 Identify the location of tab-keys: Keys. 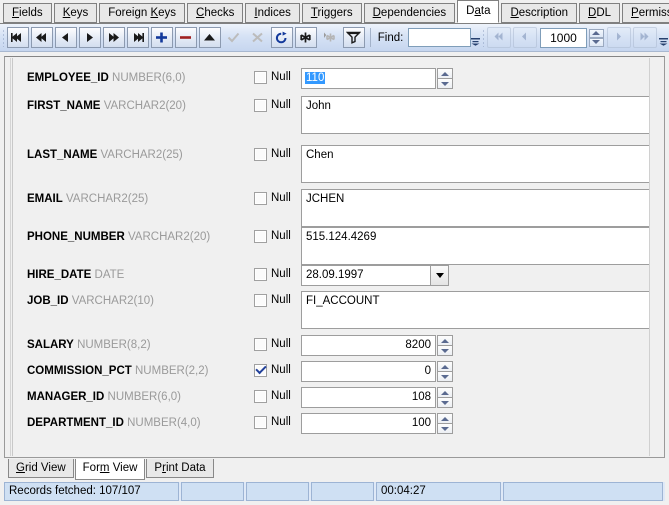
(75, 13).